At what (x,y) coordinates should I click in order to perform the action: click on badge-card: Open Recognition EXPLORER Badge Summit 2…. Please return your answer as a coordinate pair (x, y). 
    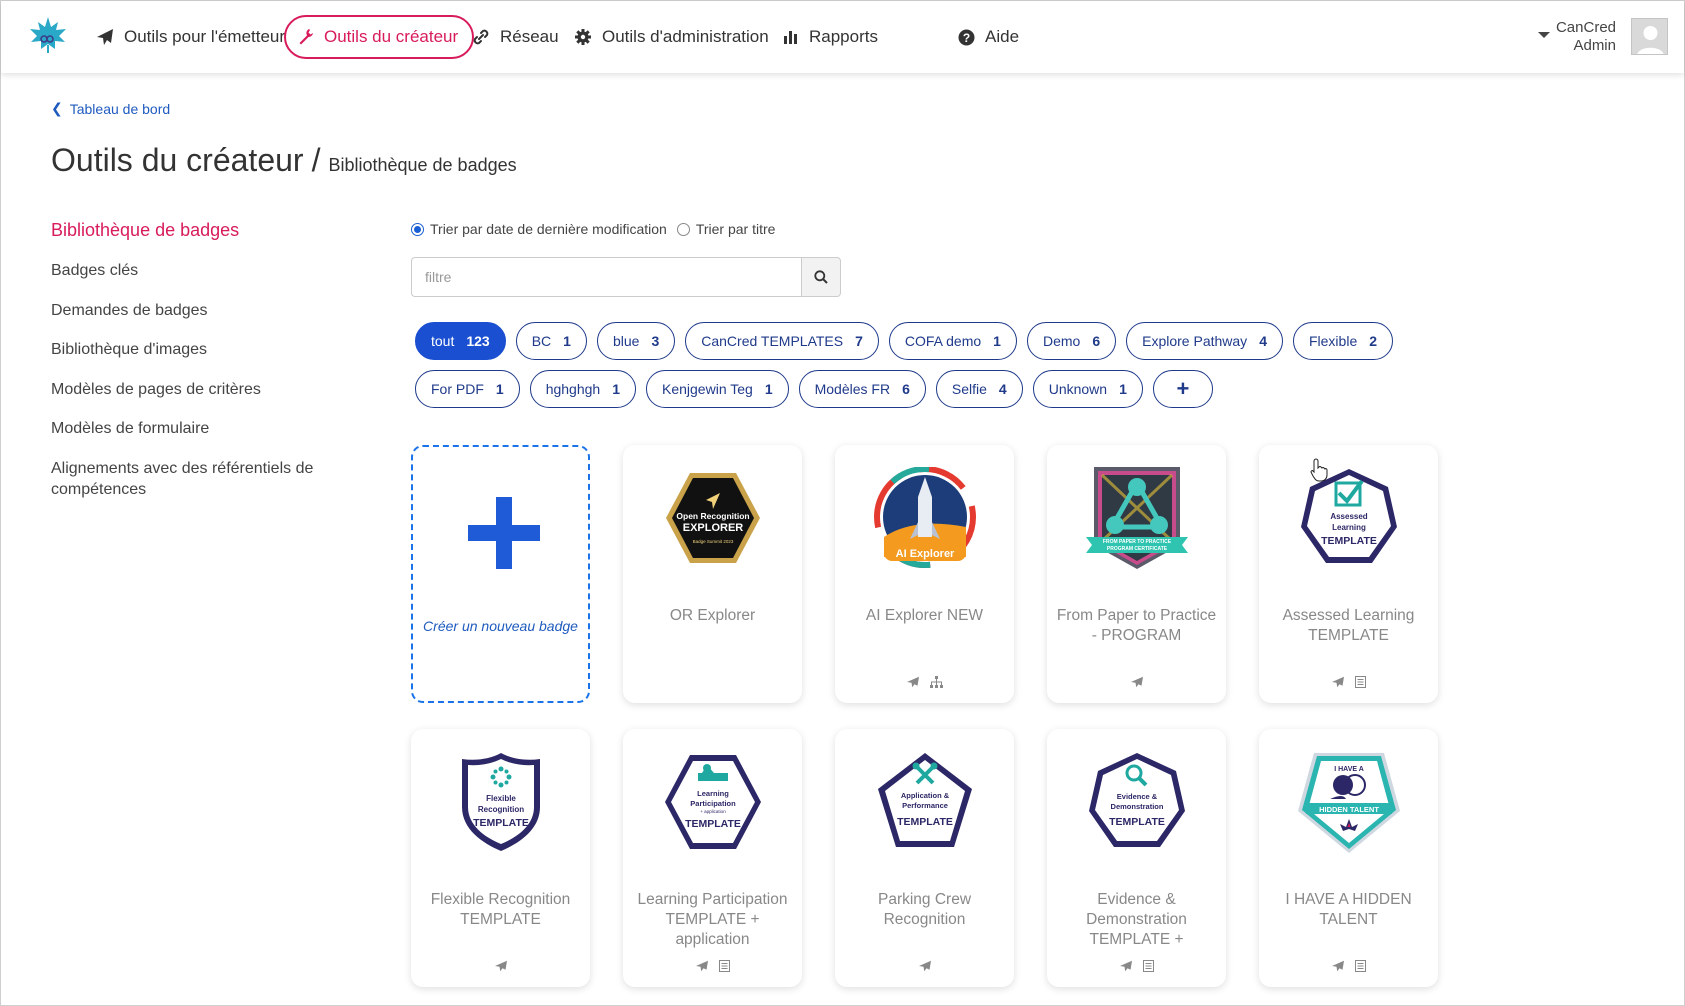
    Looking at the image, I should click on (712, 574).